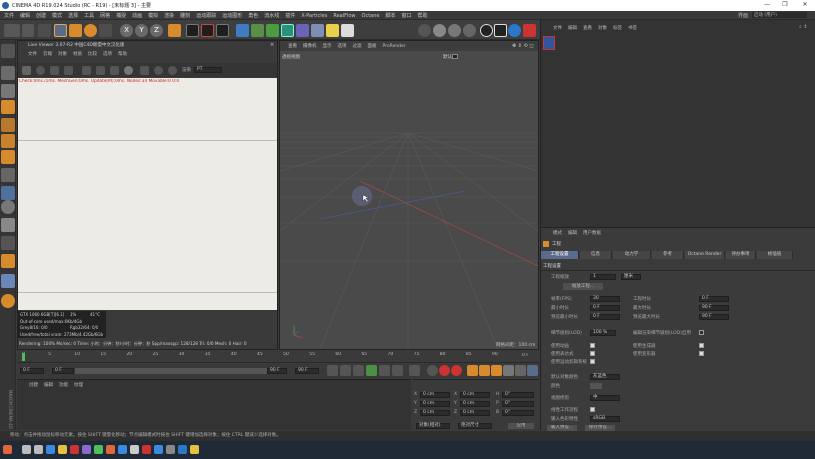  I want to click on z-axis-icon: Z, so click(156, 30).